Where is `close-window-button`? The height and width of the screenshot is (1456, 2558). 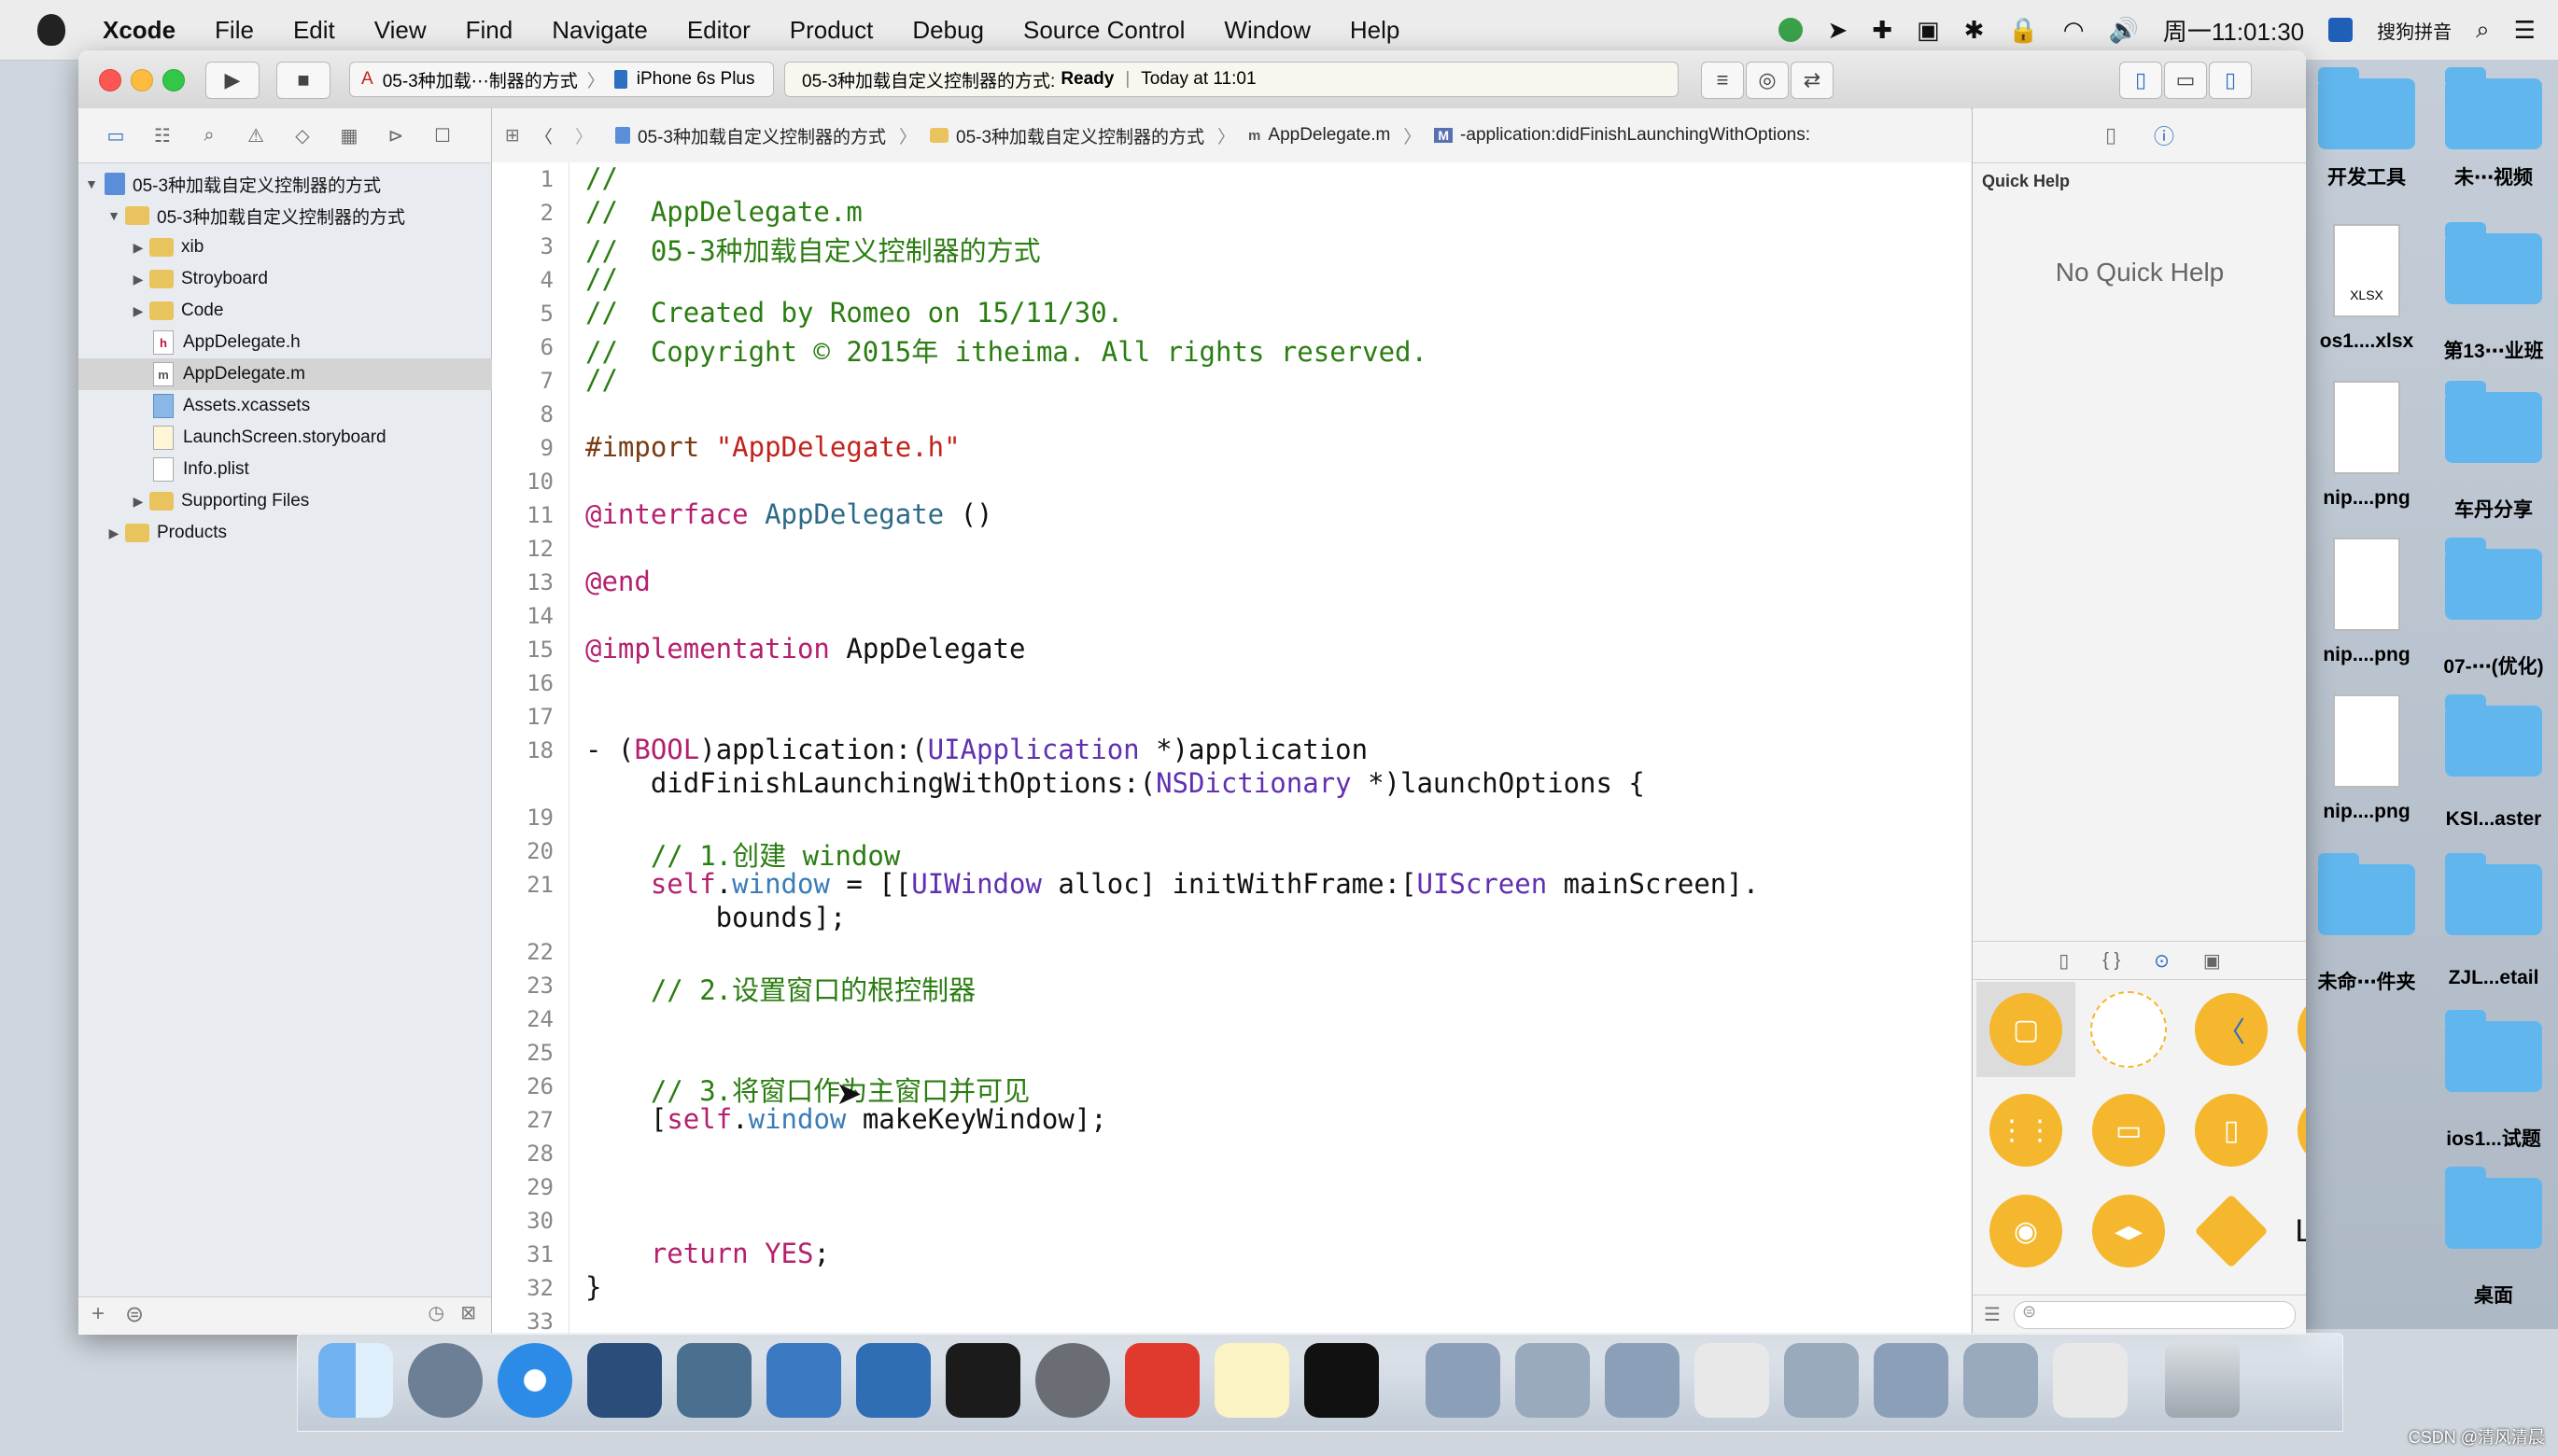 close-window-button is located at coordinates (110, 80).